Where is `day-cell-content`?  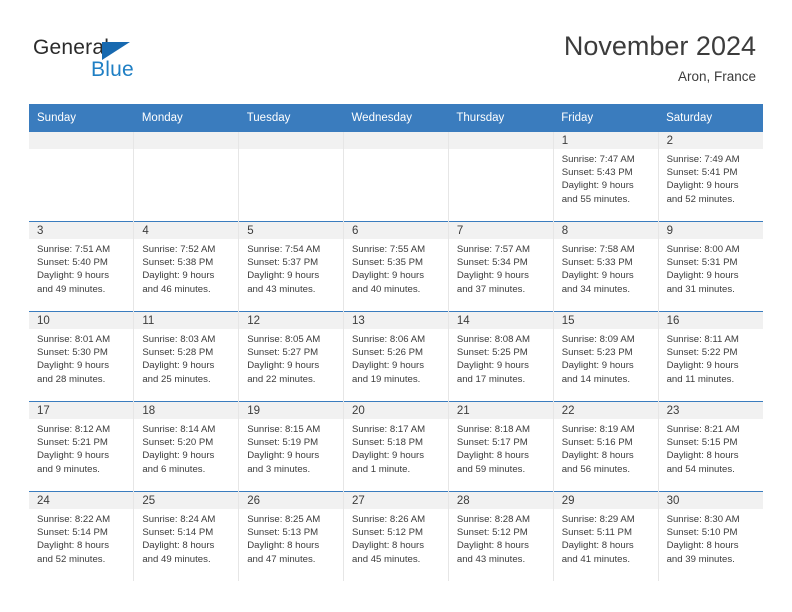 day-cell-content is located at coordinates (81, 176).